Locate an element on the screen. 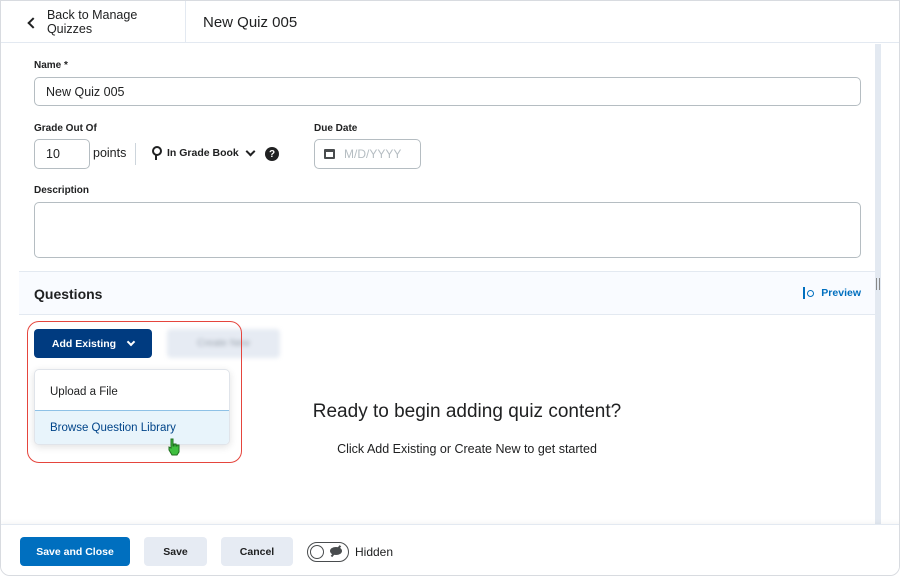 The image size is (900, 576). chevron-left-icon is located at coordinates (33, 22).